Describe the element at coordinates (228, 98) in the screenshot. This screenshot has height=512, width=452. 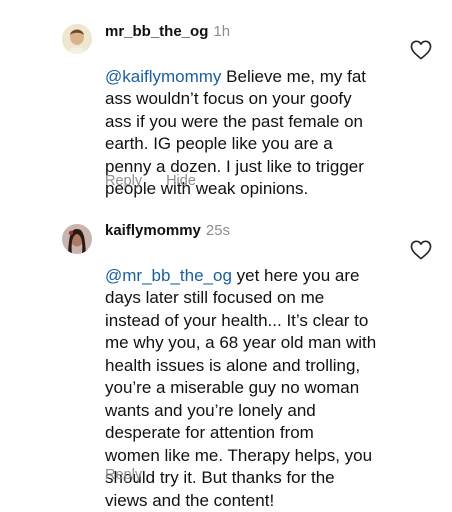
I see `comment-line: ass wouldn’t focus on your goofy` at that location.